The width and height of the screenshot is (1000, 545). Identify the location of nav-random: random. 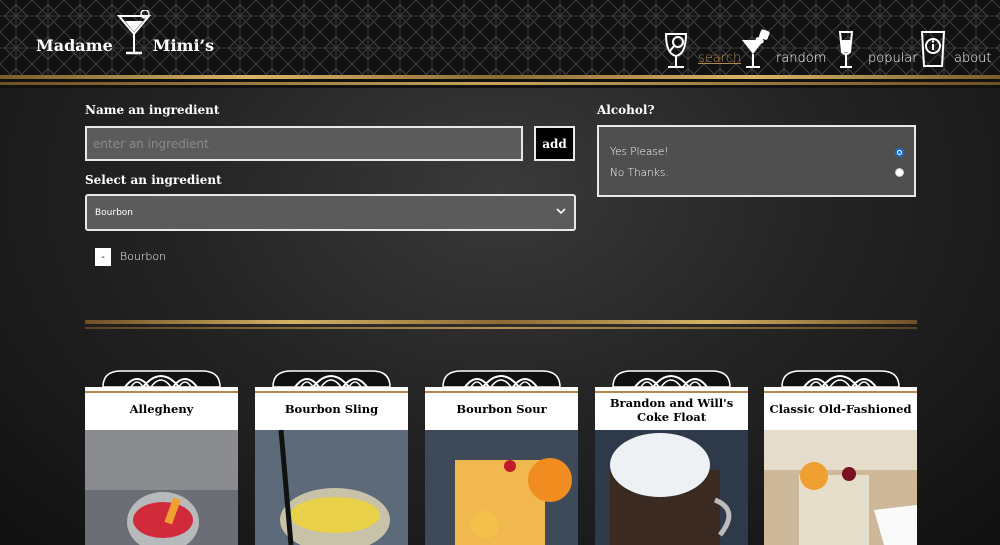
(783, 42).